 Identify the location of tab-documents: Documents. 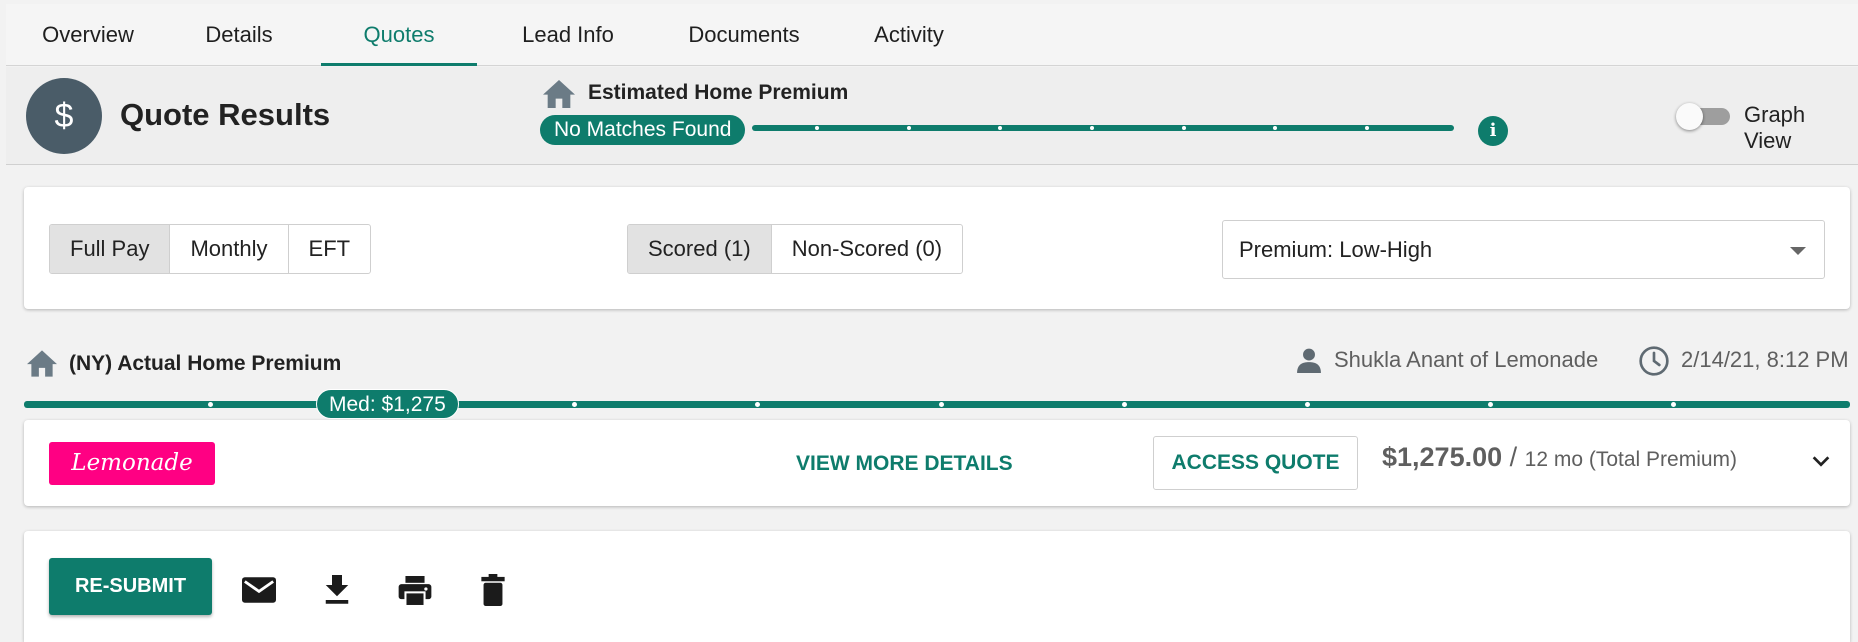
(744, 35).